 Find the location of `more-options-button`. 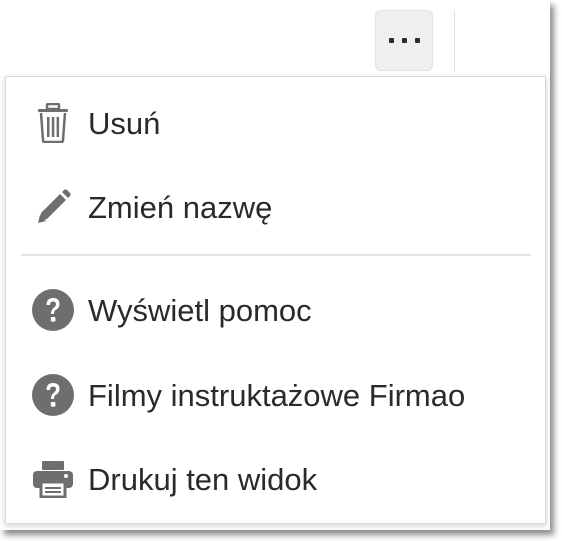

more-options-button is located at coordinates (404, 40).